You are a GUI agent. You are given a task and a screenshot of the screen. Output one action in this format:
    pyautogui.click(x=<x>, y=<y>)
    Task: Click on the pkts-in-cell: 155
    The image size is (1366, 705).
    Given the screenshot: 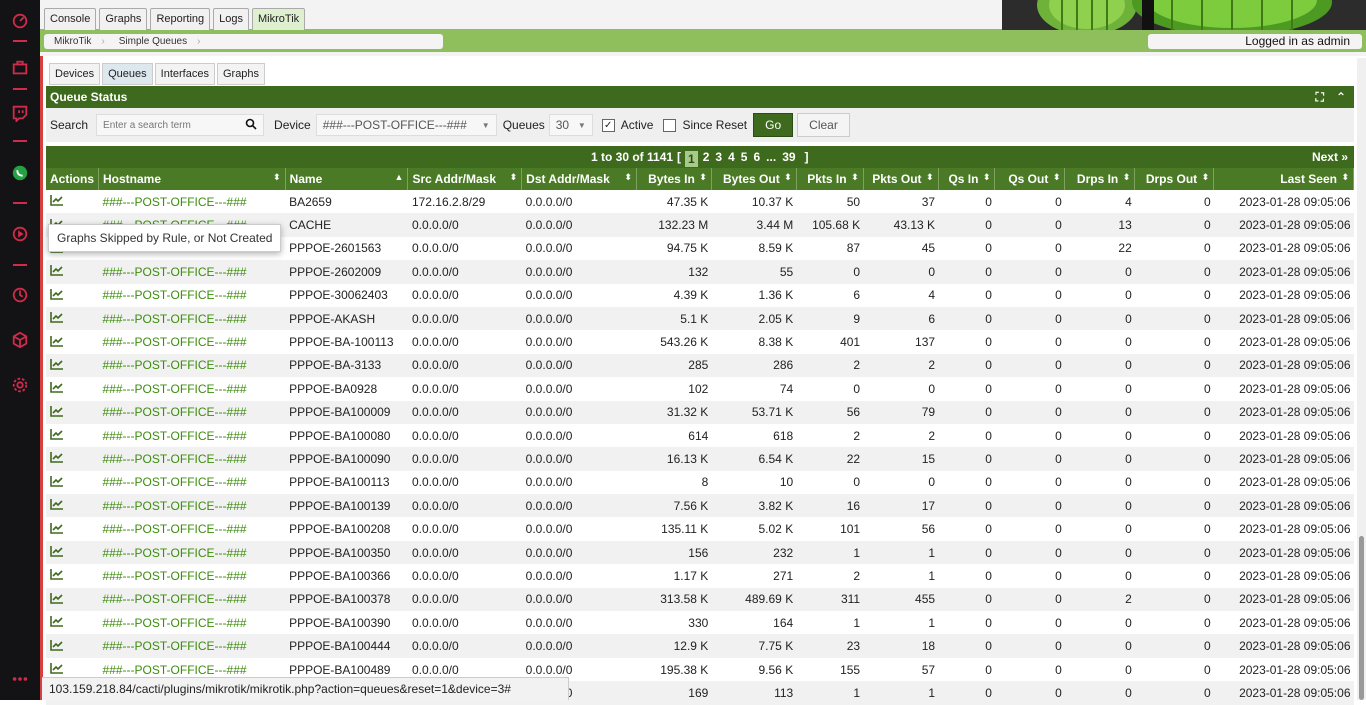 What is the action you would take?
    pyautogui.click(x=830, y=669)
    